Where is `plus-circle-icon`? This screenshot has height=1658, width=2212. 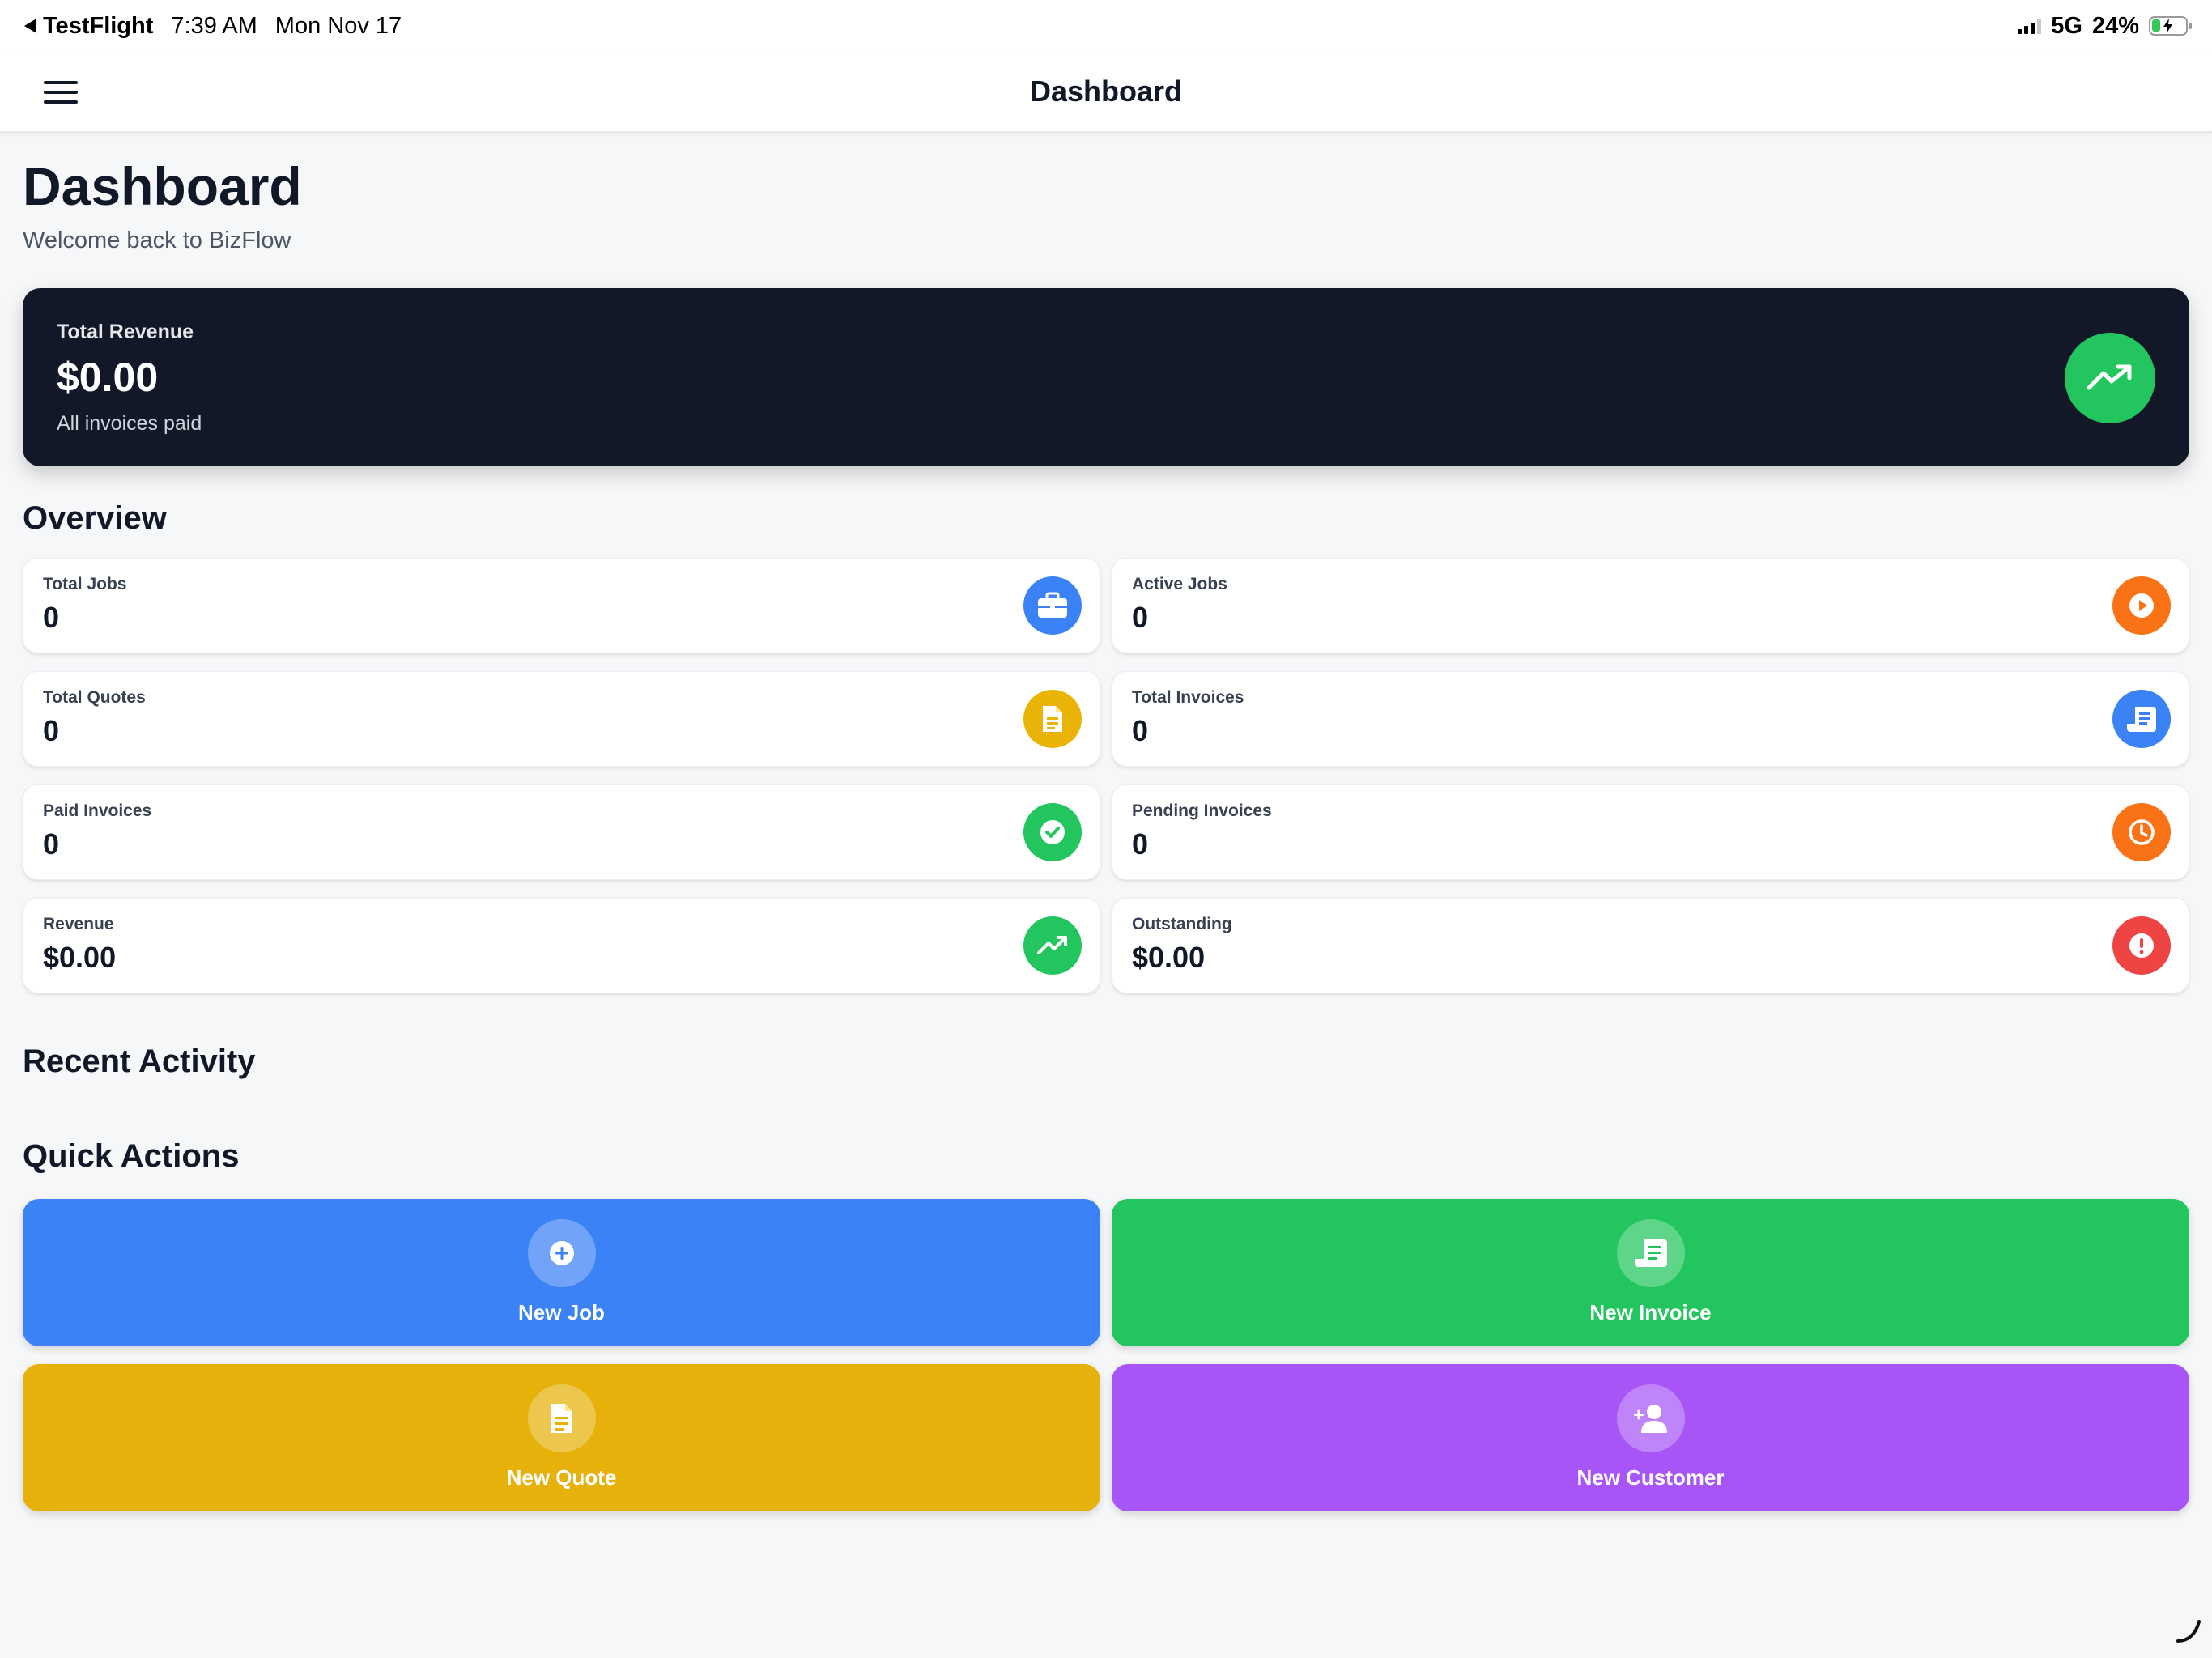
plus-circle-icon is located at coordinates (561, 1253).